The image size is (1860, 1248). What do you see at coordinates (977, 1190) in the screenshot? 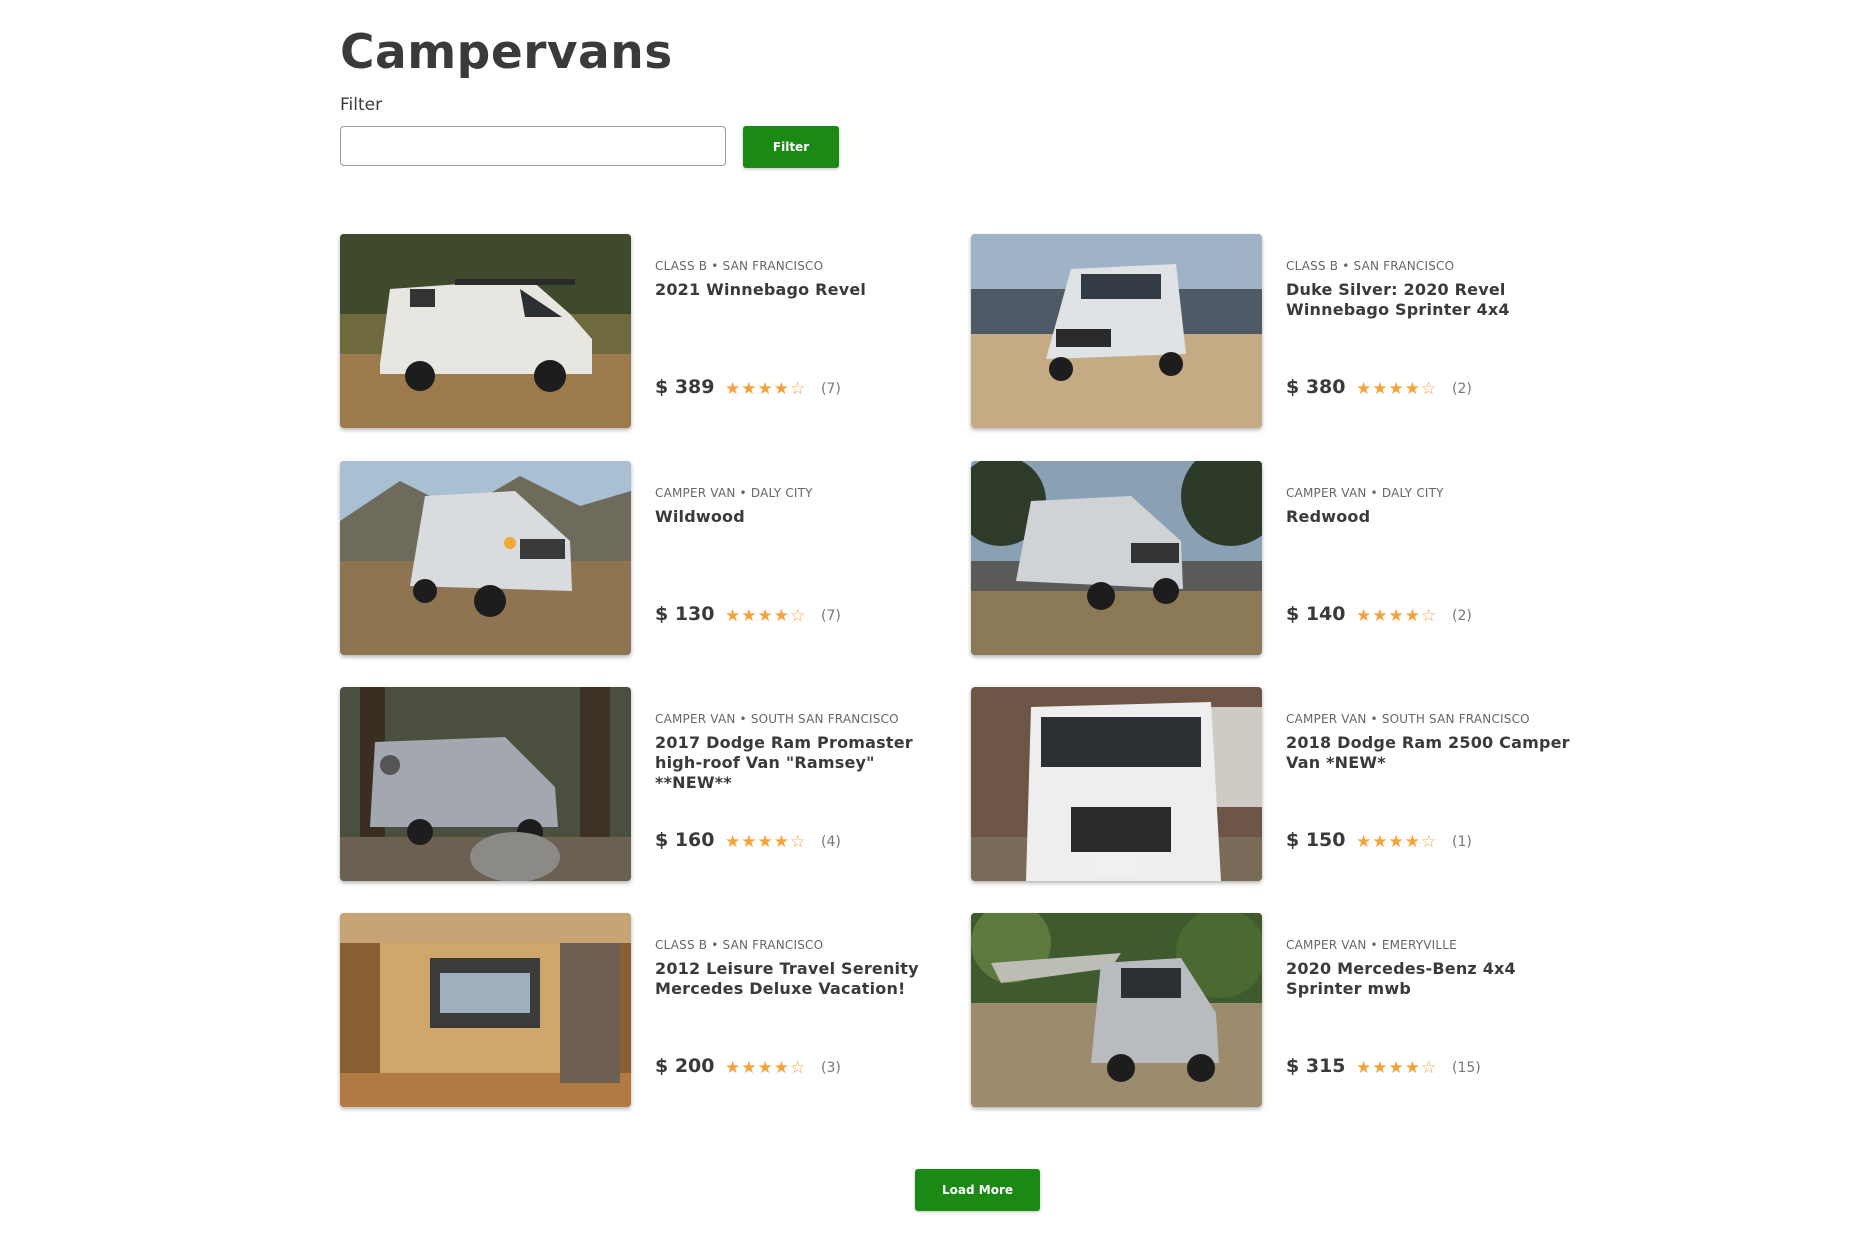
I see `load-more-button: Load More` at bounding box center [977, 1190].